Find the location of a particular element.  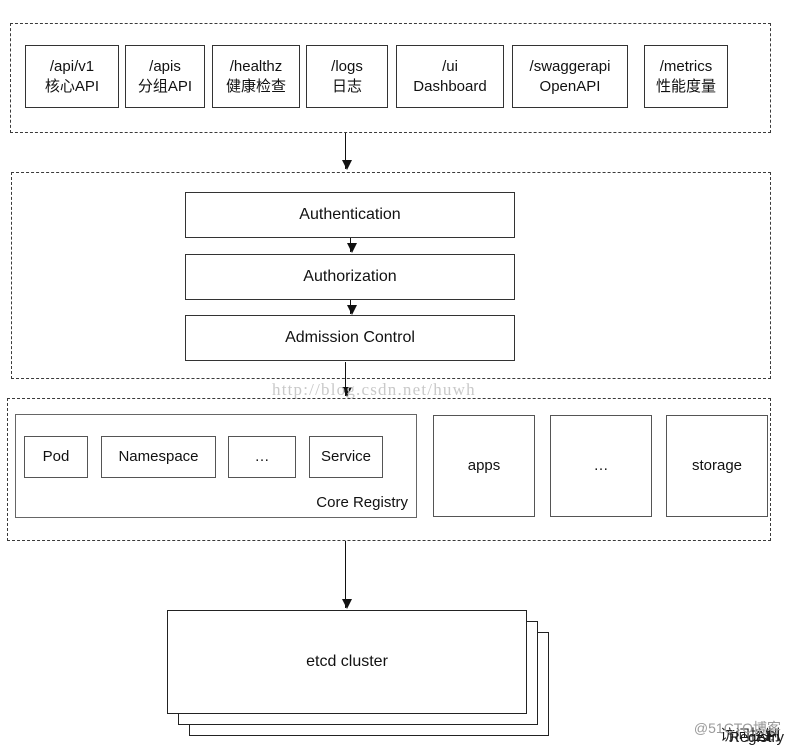

api-endpoint-box-api-v1: /api/v1 核心API is located at coordinates (72, 76).